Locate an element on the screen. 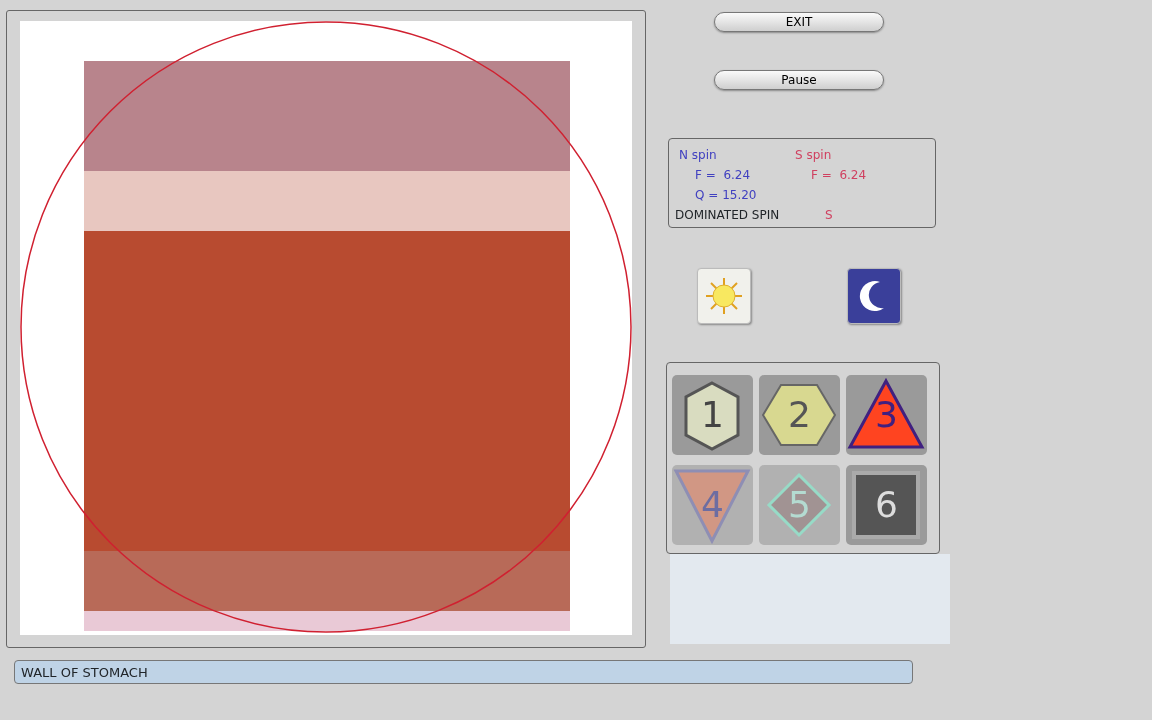  s-spin-label: S spin is located at coordinates (814, 155).